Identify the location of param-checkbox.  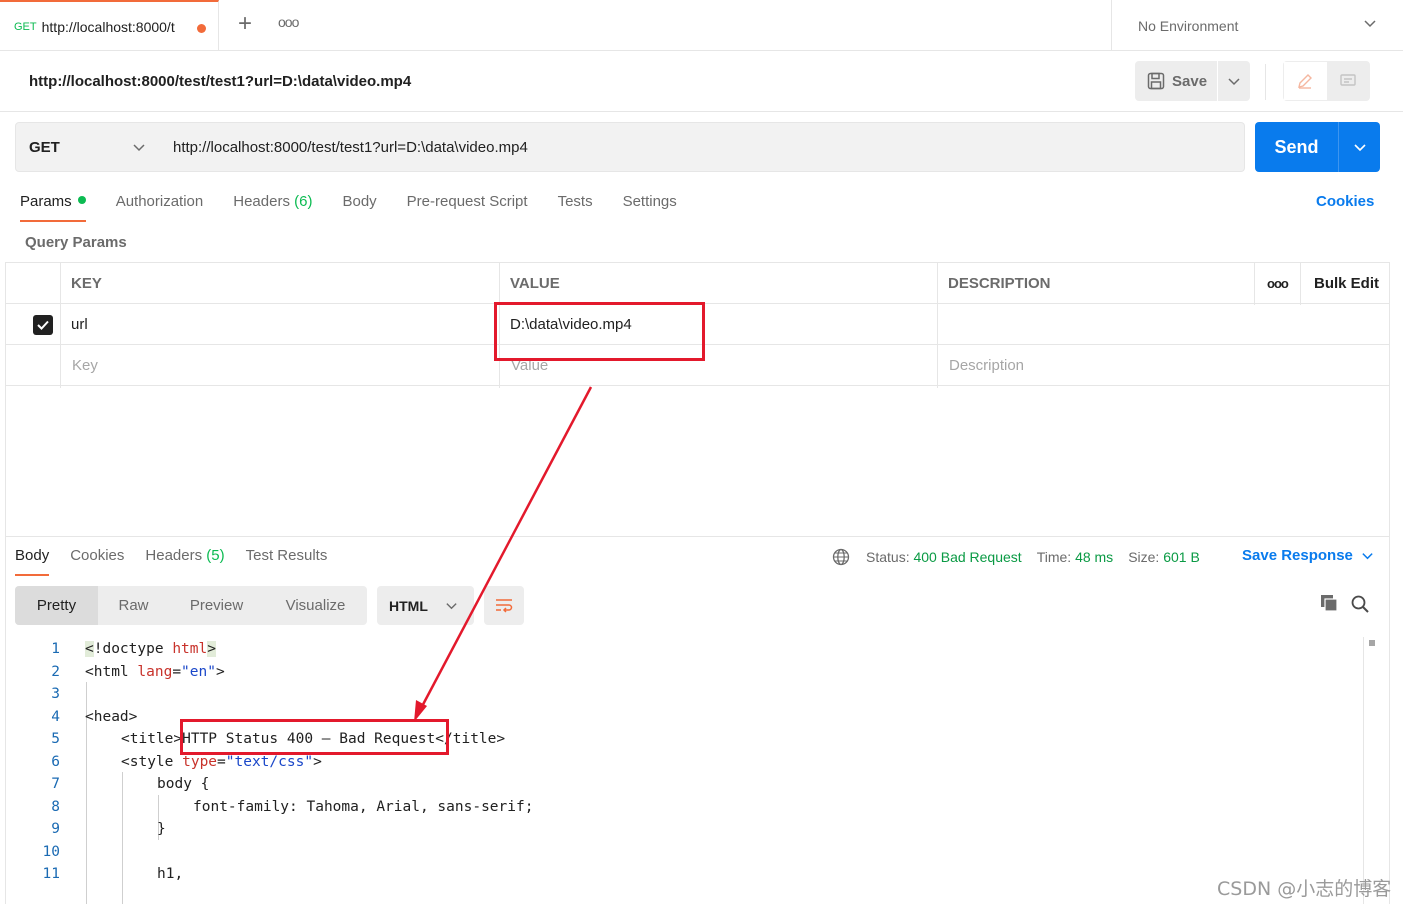
(43, 324).